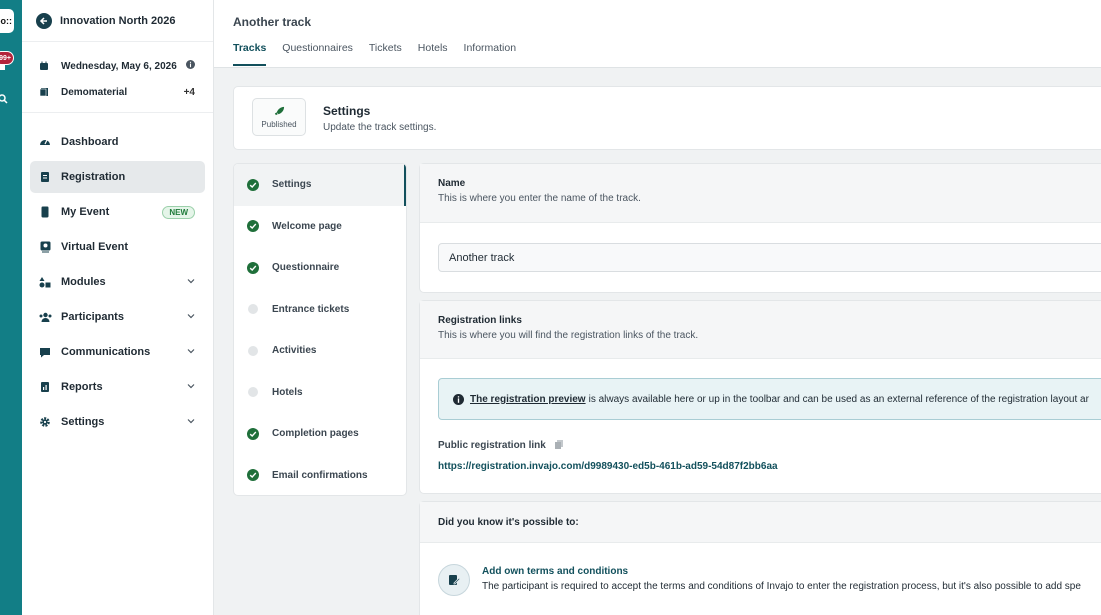  What do you see at coordinates (528, 399) in the screenshot?
I see `registration-preview-link: The registration preview` at bounding box center [528, 399].